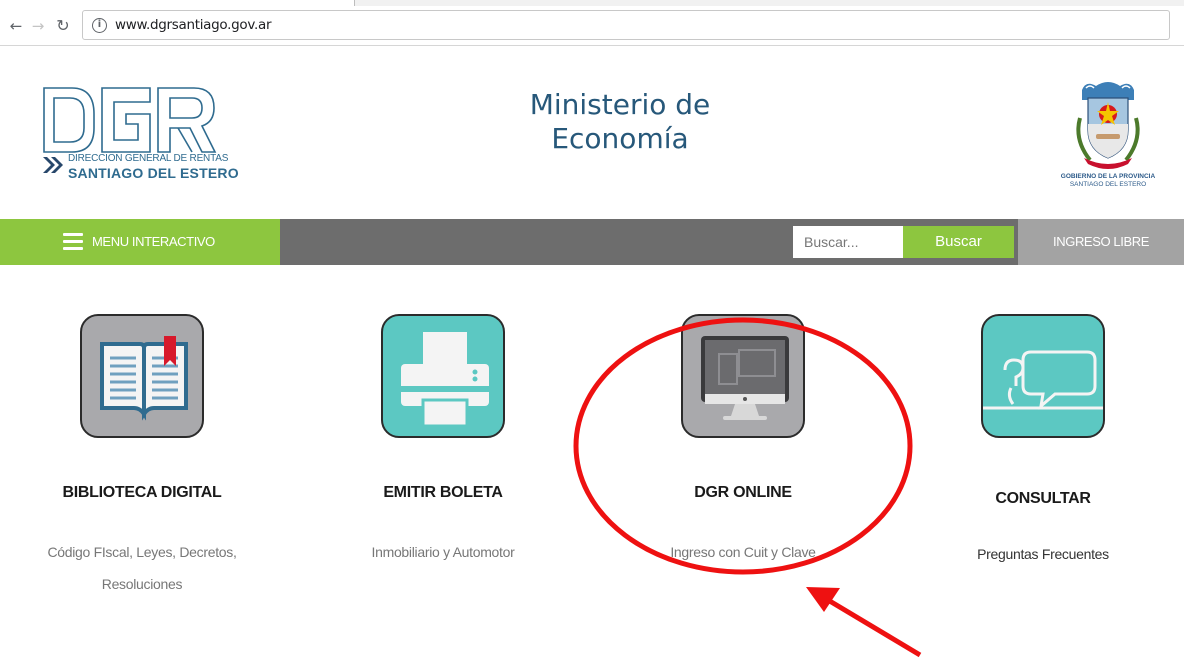  I want to click on address-bar: i www.dgrsantiago.gov.ar, so click(626, 25).